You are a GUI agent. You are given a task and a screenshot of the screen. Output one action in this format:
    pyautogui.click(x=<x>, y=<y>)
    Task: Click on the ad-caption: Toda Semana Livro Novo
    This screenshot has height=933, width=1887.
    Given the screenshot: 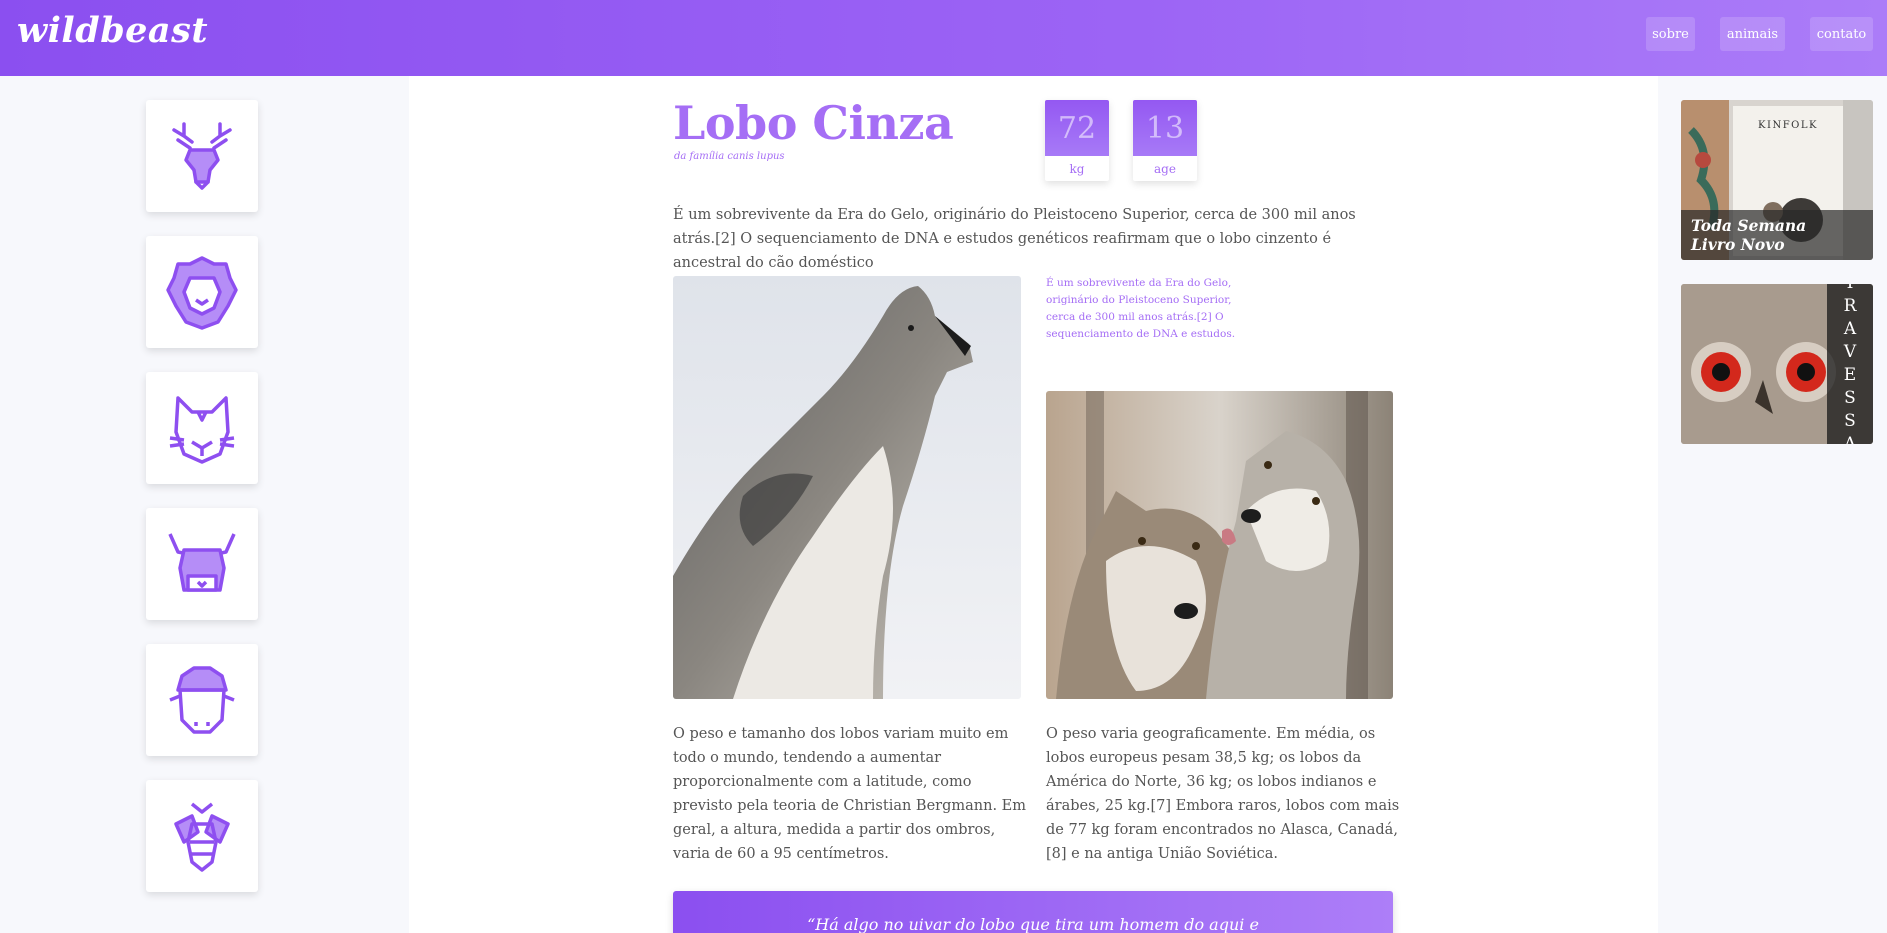 What is the action you would take?
    pyautogui.click(x=1777, y=235)
    